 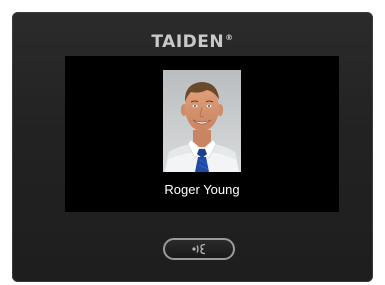 I want to click on participant-photo, so click(x=202, y=121).